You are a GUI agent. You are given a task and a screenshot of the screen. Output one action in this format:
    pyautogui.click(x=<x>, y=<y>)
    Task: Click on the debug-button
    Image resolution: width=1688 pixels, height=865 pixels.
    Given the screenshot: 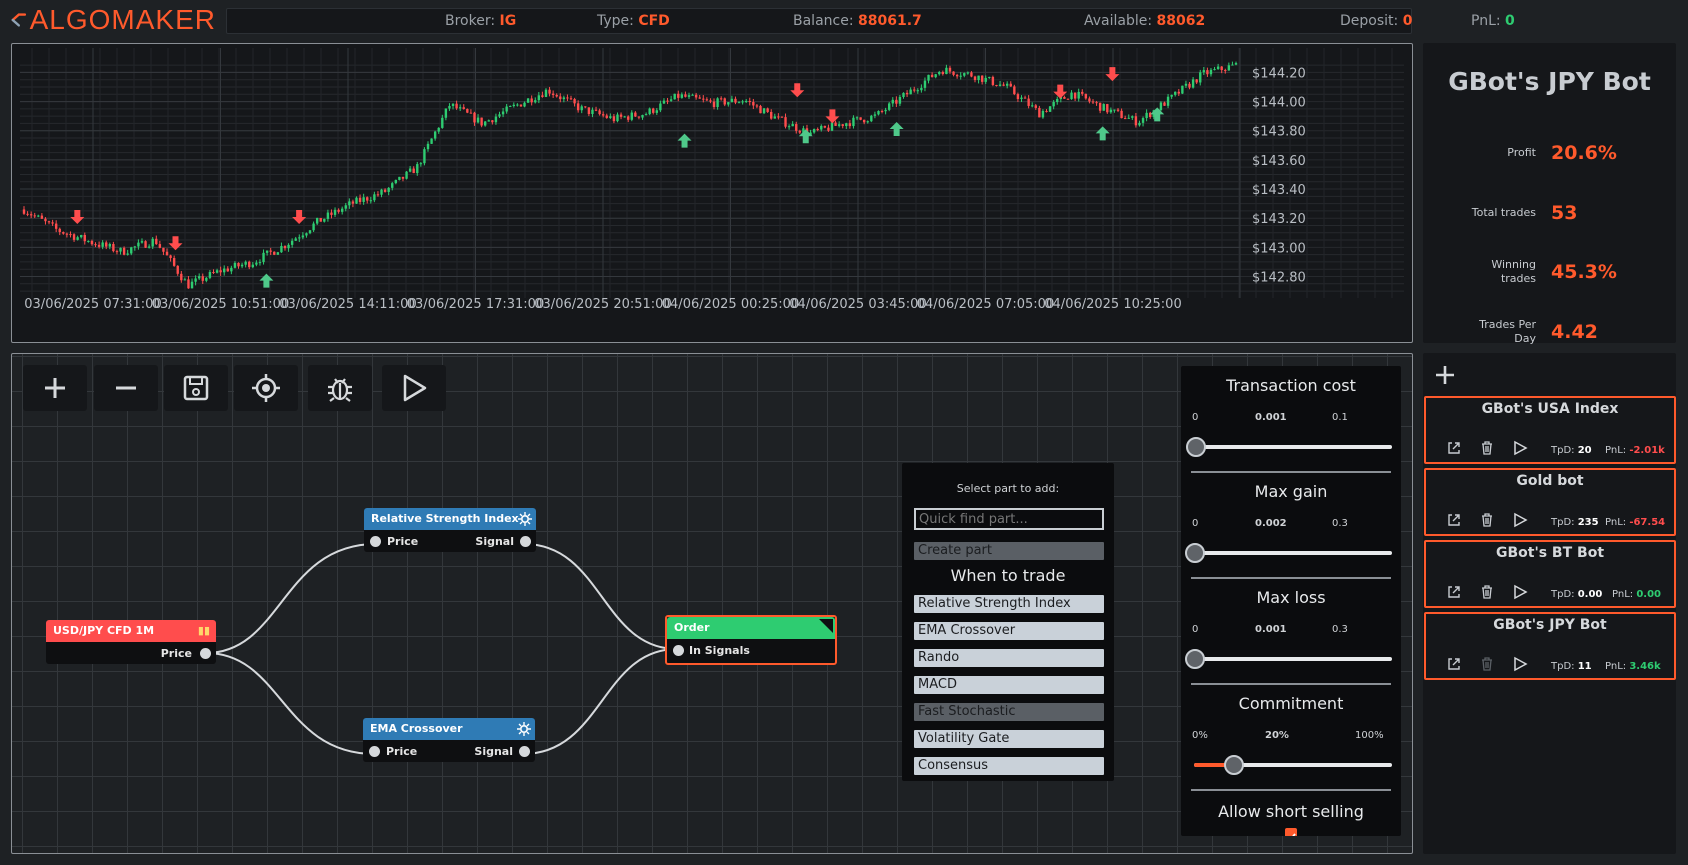 What is the action you would take?
    pyautogui.click(x=340, y=388)
    